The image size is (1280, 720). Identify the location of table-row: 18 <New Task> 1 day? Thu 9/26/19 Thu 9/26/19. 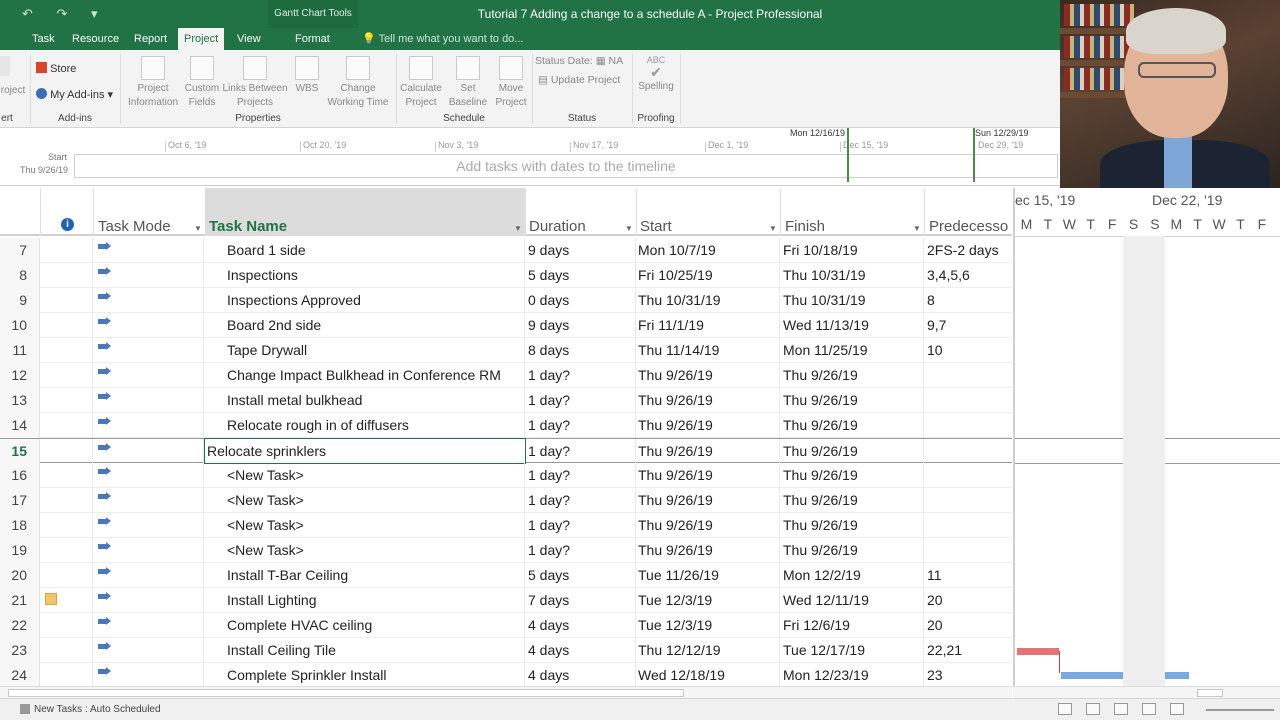
(506, 525).